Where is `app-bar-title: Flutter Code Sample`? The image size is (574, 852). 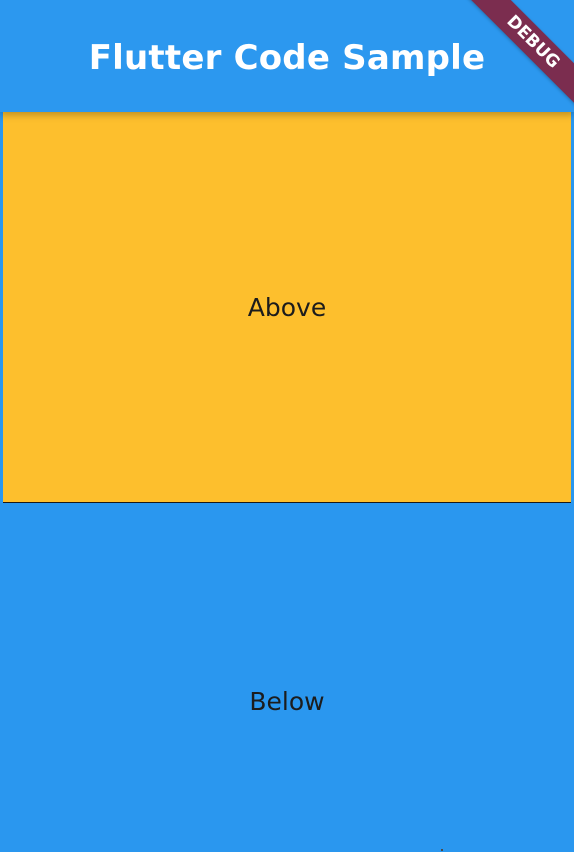 app-bar-title: Flutter Code Sample is located at coordinates (287, 58).